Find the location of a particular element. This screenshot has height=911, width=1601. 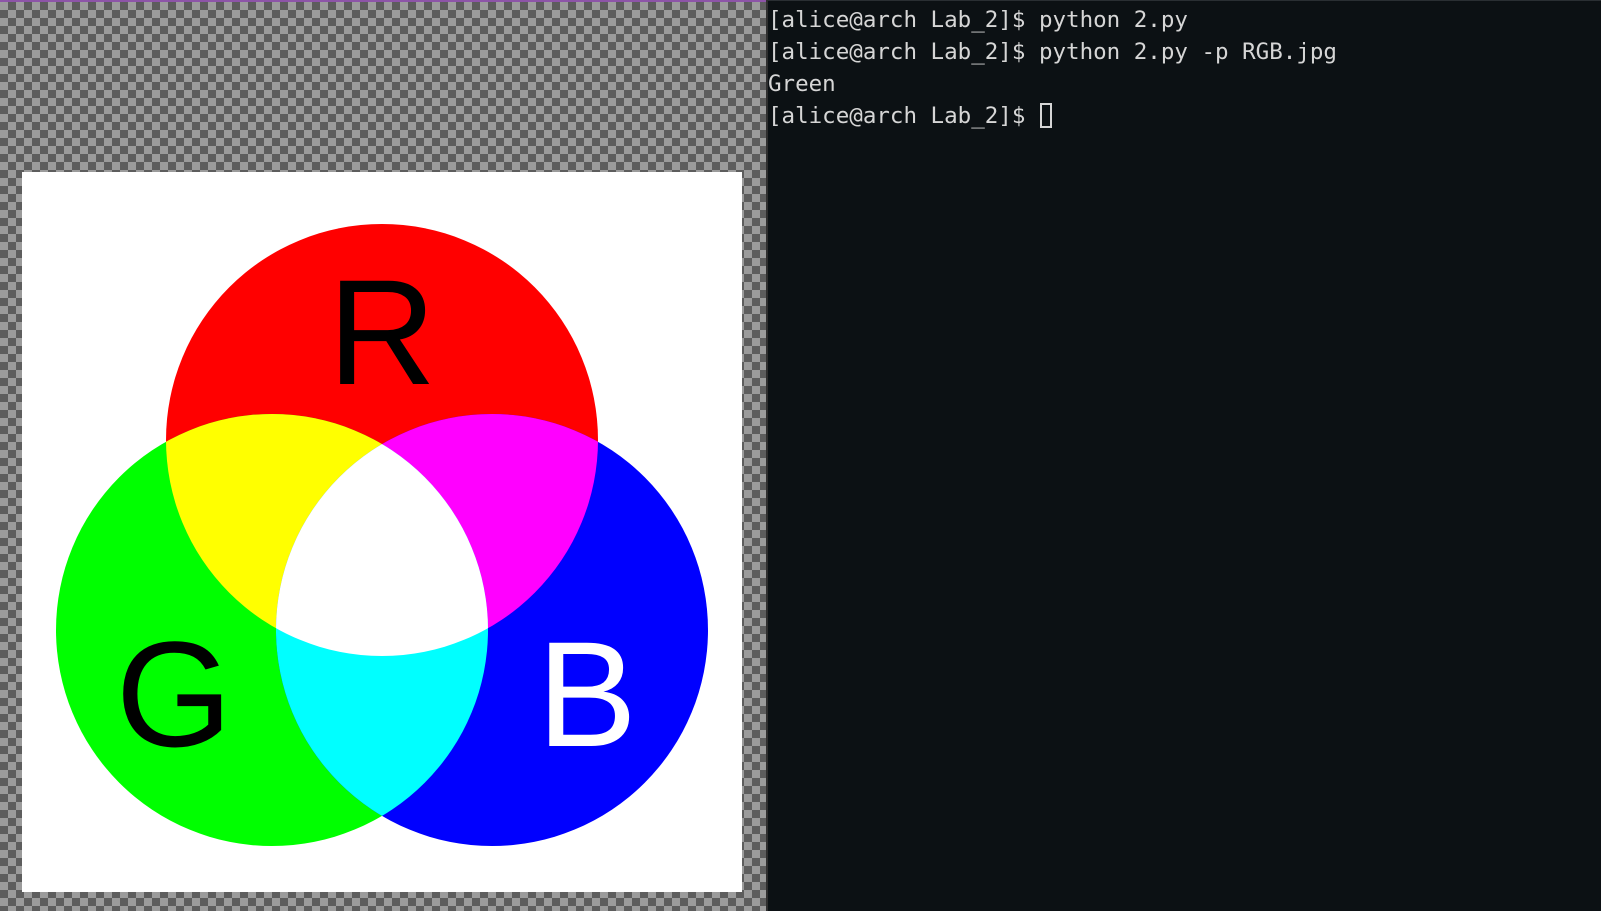

terminal-command: python 2.py -p RGB.jpg is located at coordinates (1187, 52).